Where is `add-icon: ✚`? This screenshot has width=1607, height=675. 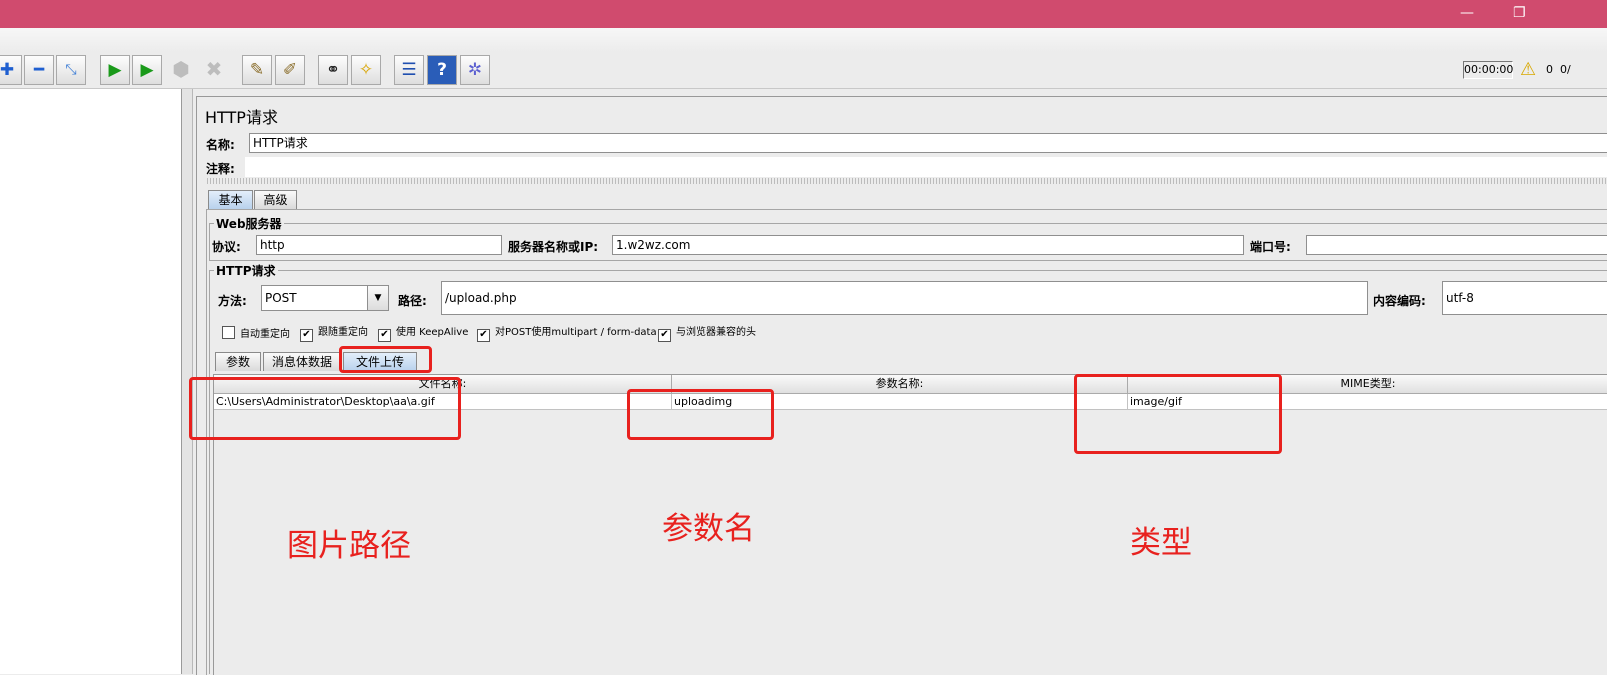 add-icon: ✚ is located at coordinates (11, 70).